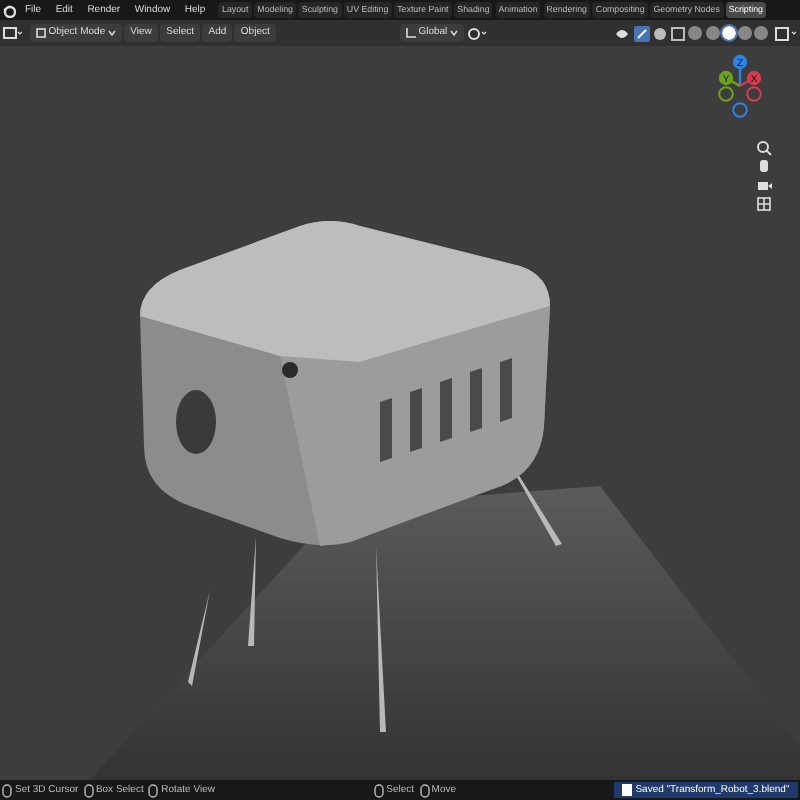 The image size is (800, 800). What do you see at coordinates (641, 33) in the screenshot?
I see `gizmo-toggle-icon` at bounding box center [641, 33].